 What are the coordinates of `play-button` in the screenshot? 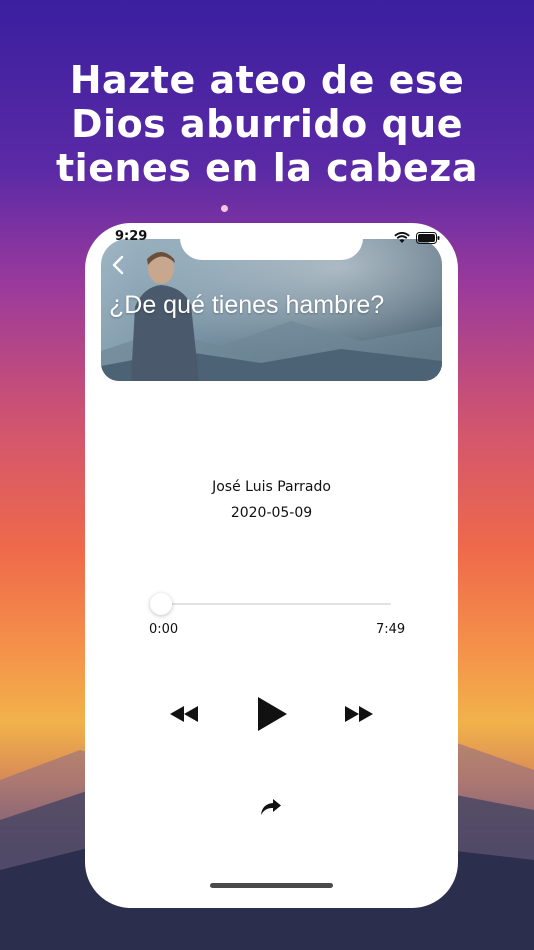 It's located at (272, 714).